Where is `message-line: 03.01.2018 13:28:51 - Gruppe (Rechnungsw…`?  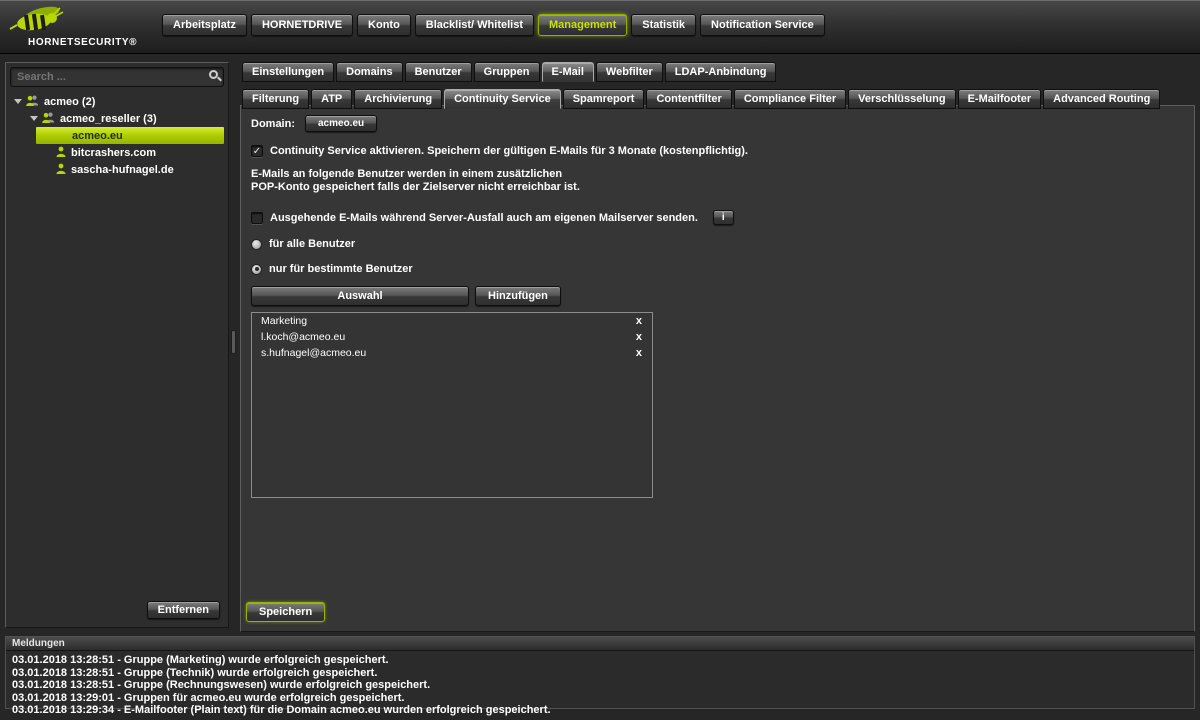 message-line: 03.01.2018 13:28:51 - Gruppe (Rechnungsw… is located at coordinates (221, 685).